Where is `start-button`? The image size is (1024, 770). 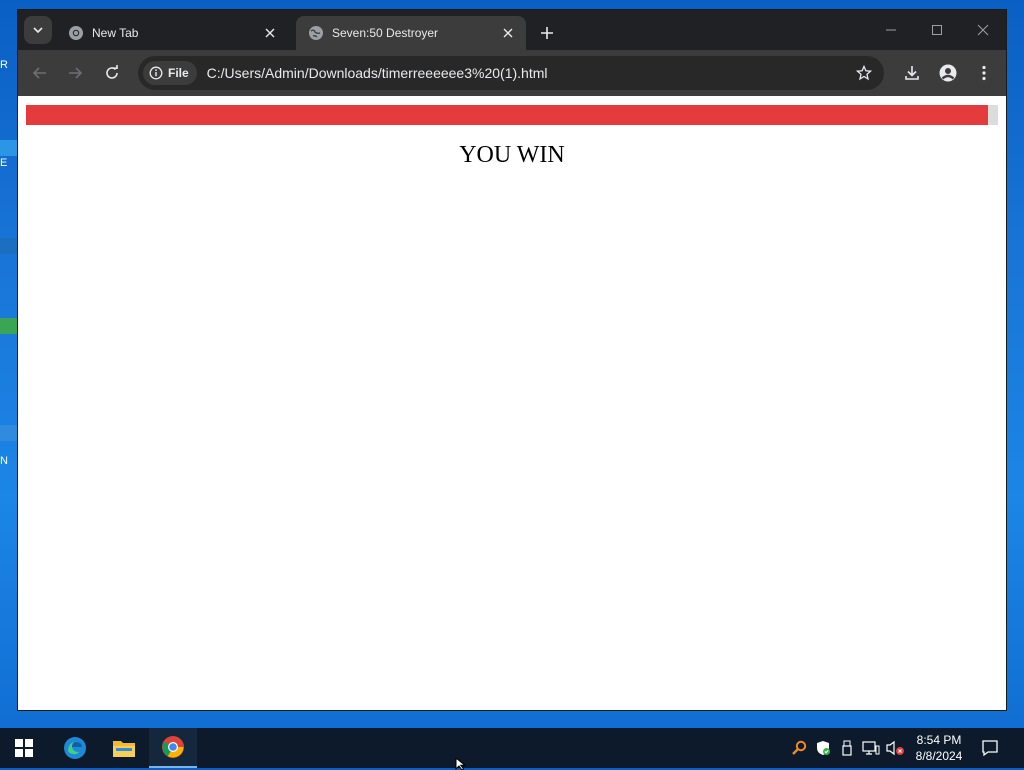
start-button is located at coordinates (24, 748).